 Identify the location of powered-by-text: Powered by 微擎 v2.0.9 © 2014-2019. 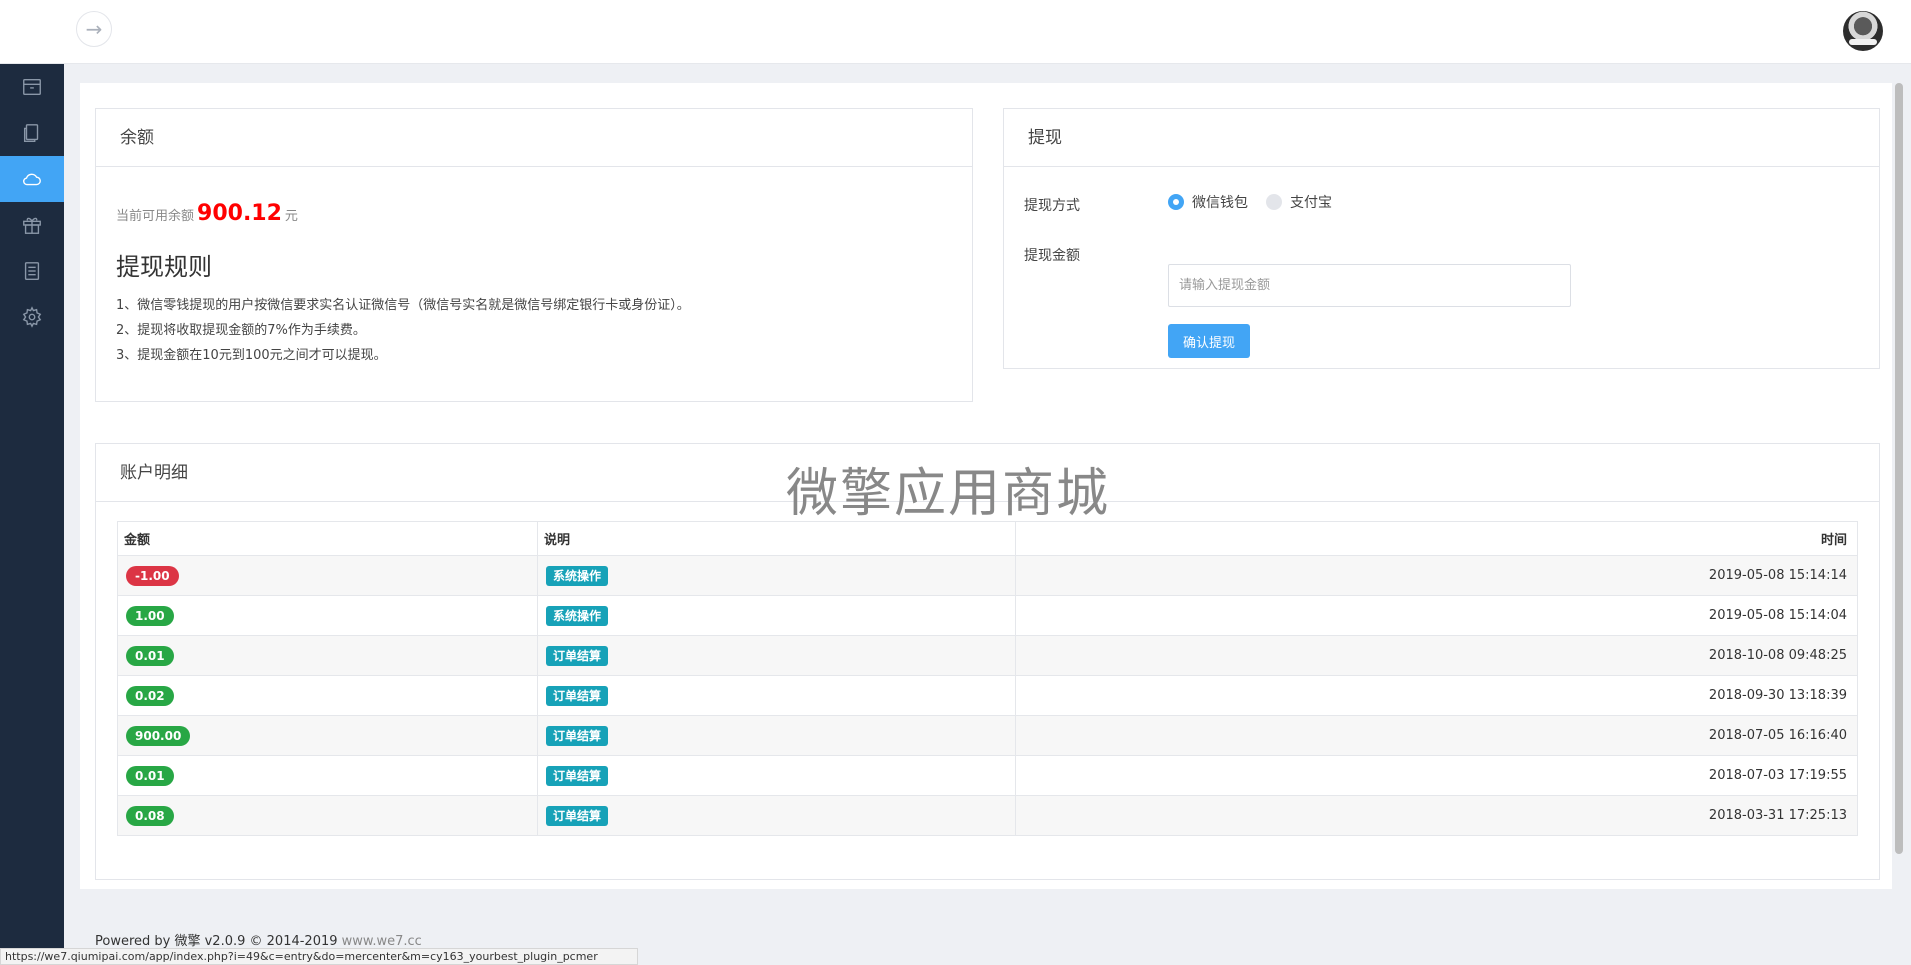
(218, 941).